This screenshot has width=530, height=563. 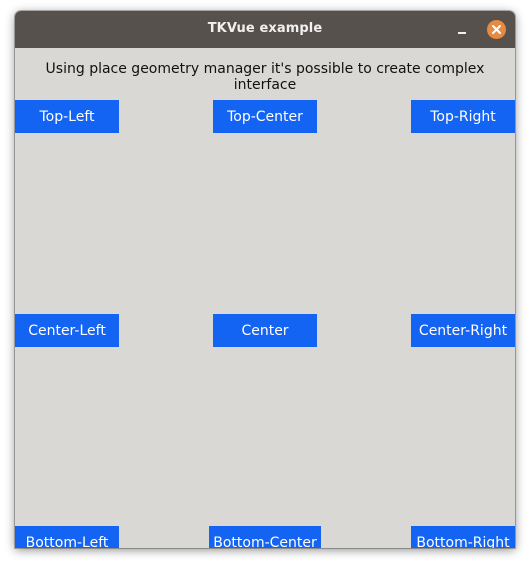 I want to click on top-center-button: Top-Center, so click(x=265, y=116).